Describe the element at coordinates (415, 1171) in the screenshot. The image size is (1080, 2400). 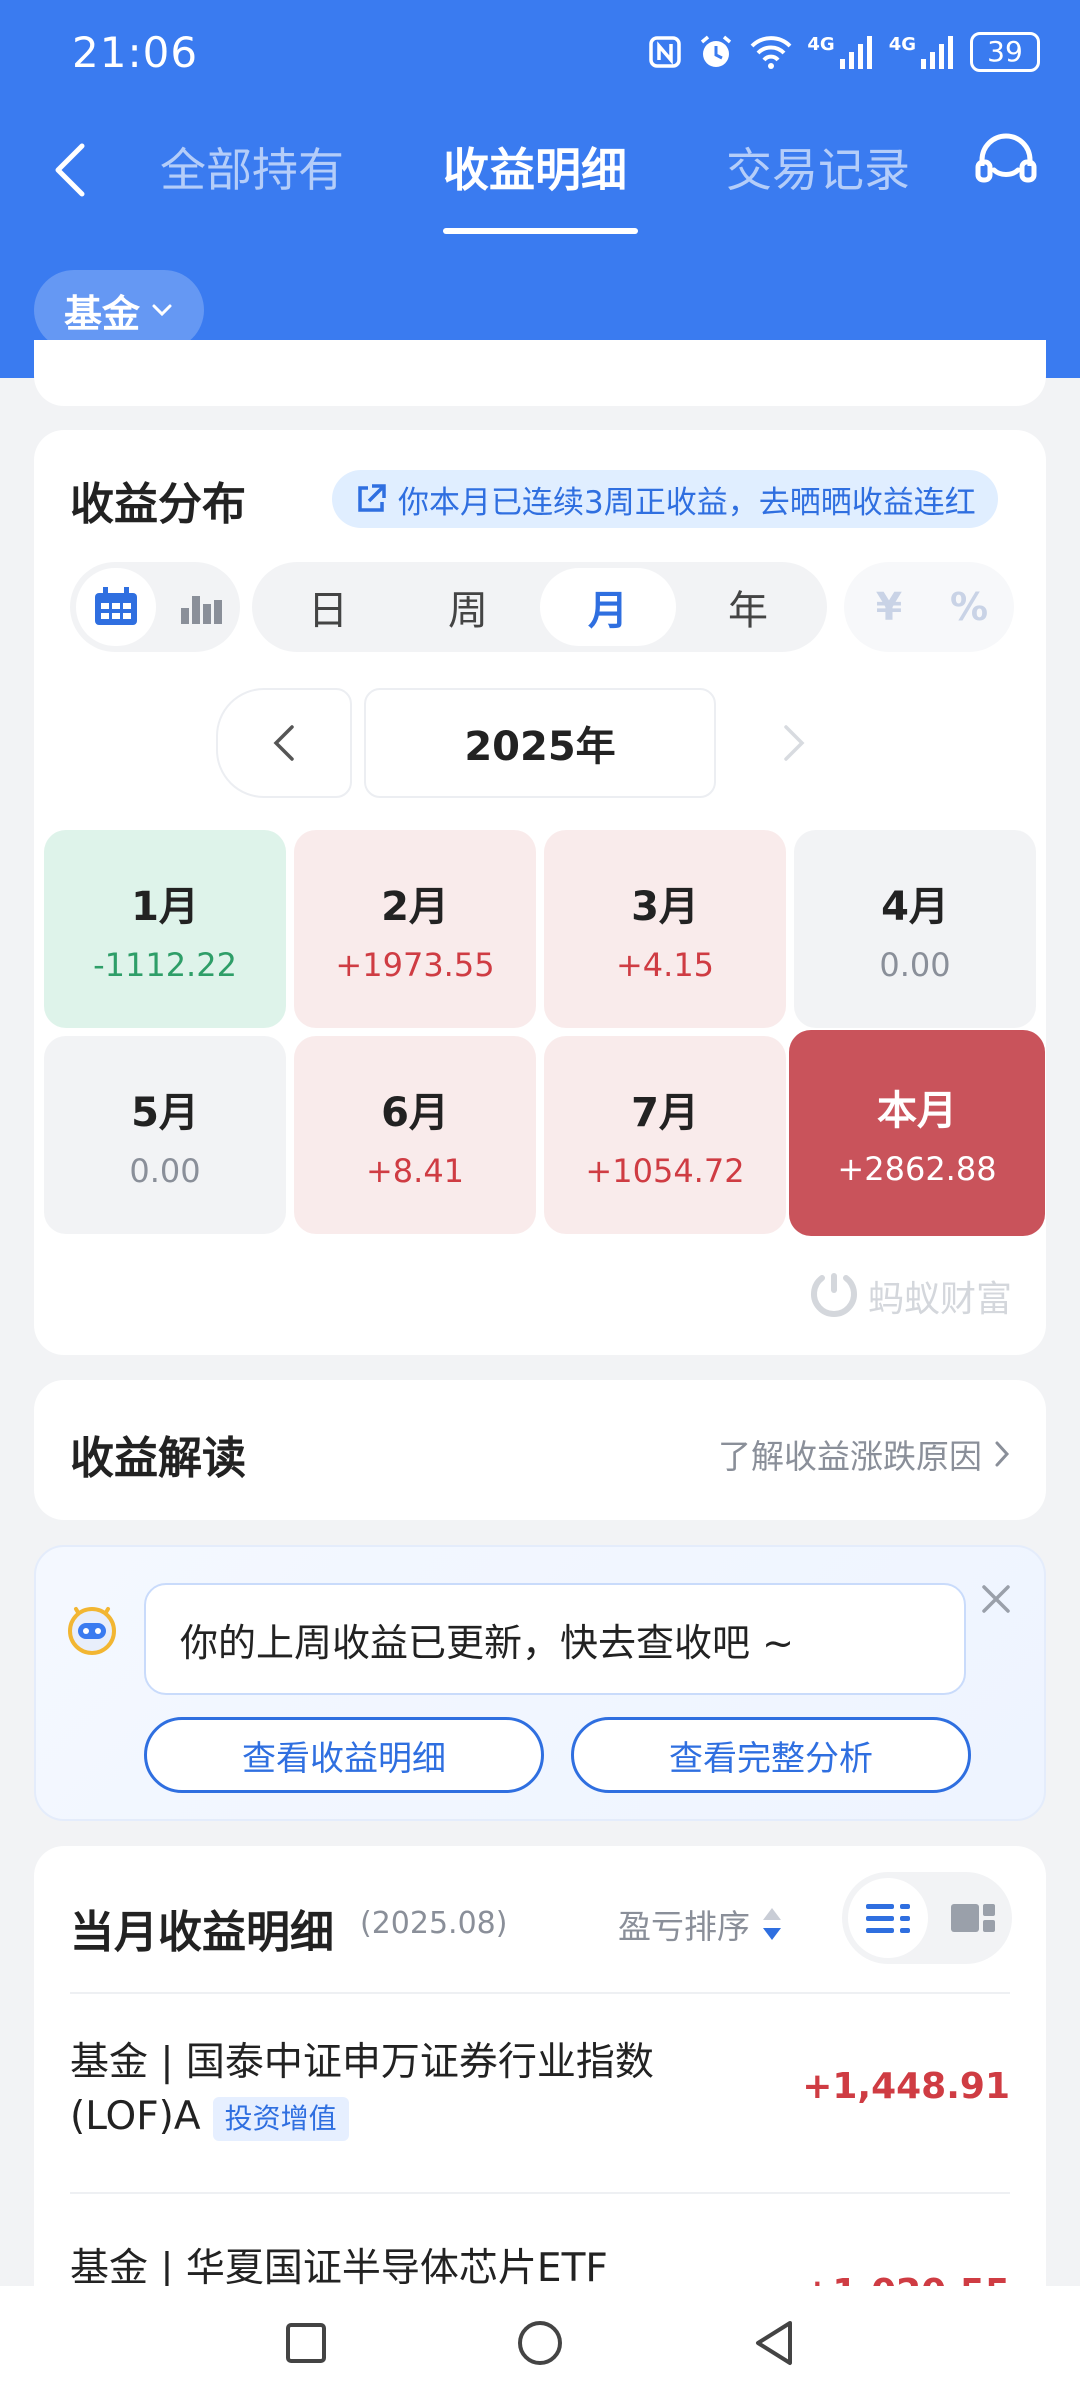
I see `month-value: +8.41` at that location.